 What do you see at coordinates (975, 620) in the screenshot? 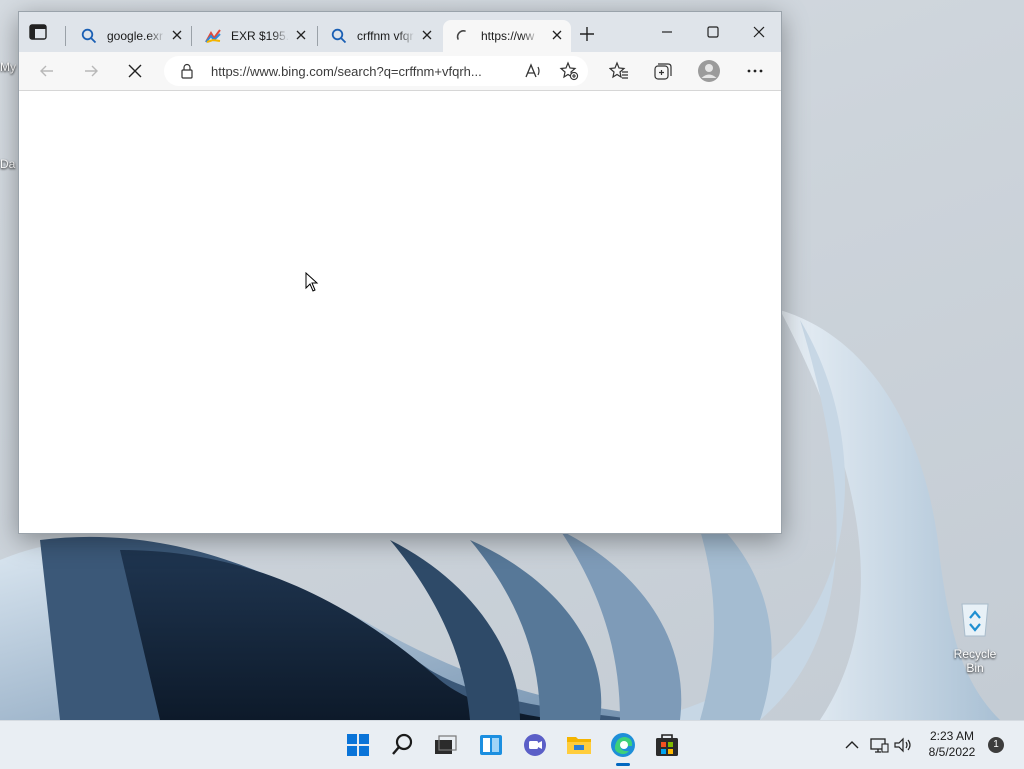
I see `recycle-bin-icon` at bounding box center [975, 620].